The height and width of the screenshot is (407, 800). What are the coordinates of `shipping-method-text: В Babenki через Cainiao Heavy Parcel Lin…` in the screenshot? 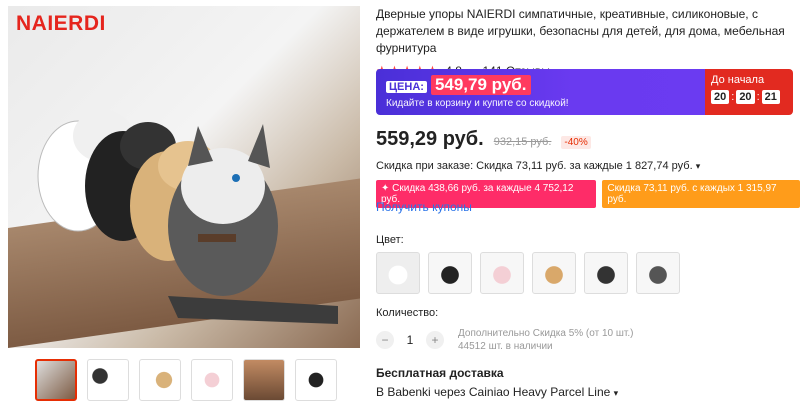 It's located at (493, 392).